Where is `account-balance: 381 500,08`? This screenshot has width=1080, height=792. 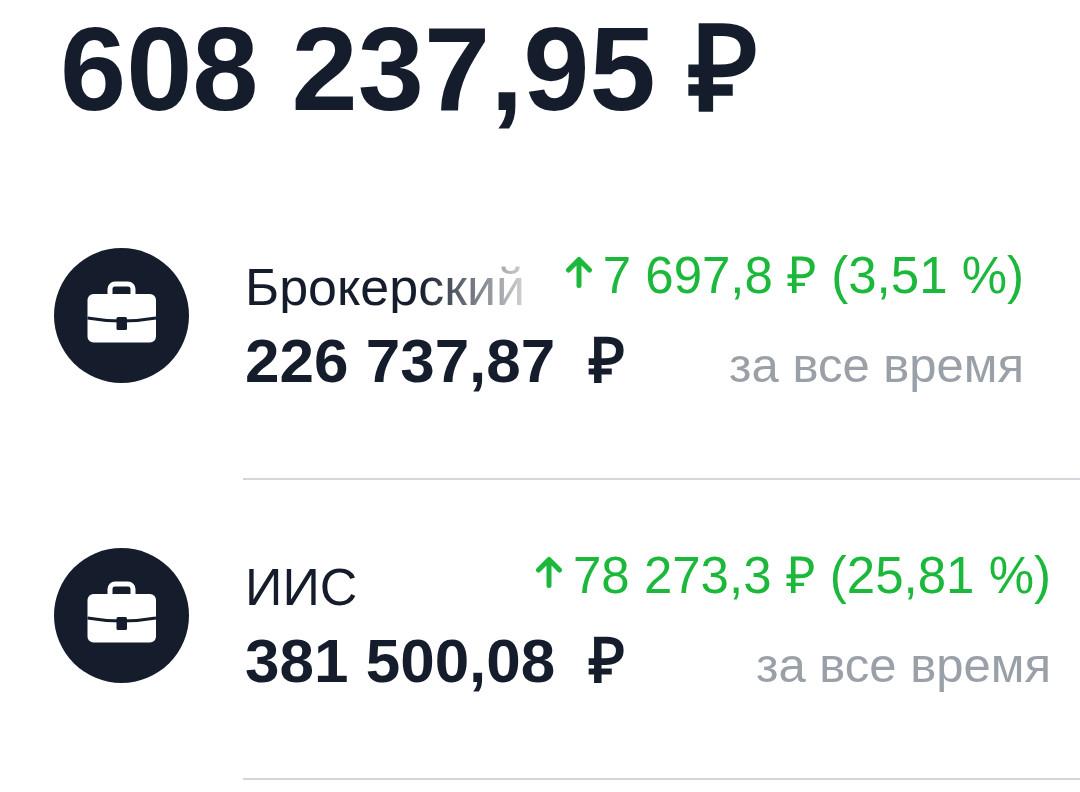 account-balance: 381 500,08 is located at coordinates (400, 661).